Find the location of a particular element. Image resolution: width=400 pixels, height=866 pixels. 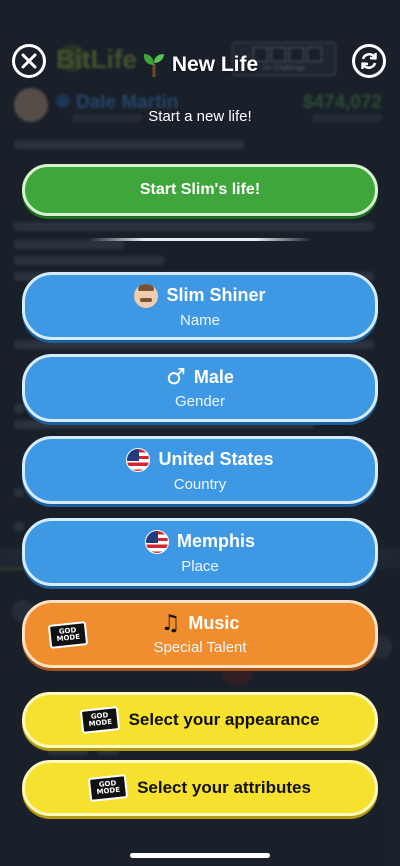

name-caption: Name is located at coordinates (199, 320).